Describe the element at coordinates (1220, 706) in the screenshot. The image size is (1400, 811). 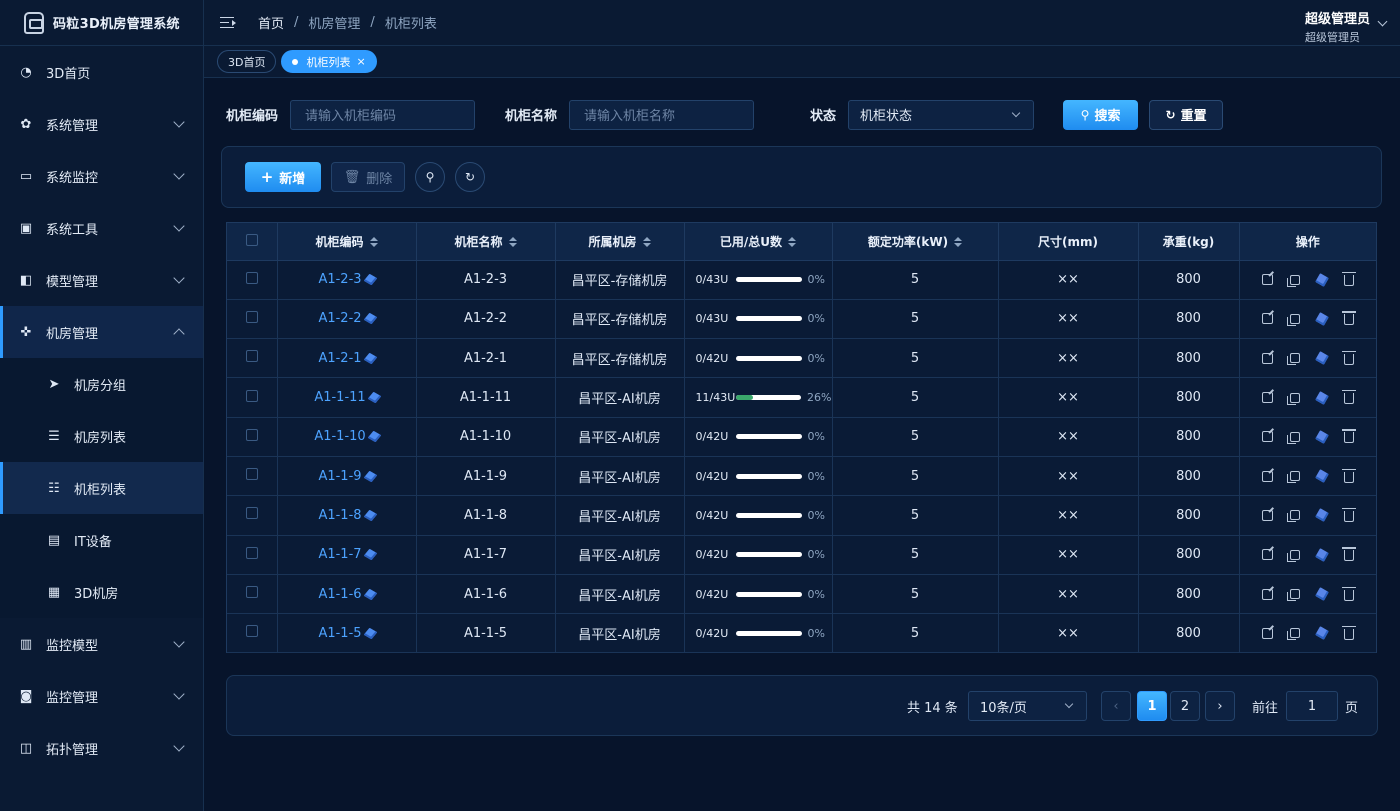
I see `next-page-button: ›` at that location.